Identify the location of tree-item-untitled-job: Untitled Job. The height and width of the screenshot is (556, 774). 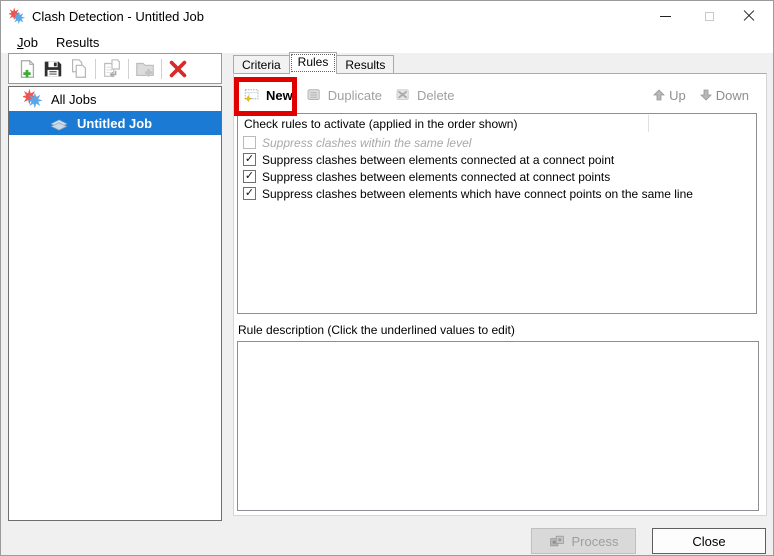
(115, 123).